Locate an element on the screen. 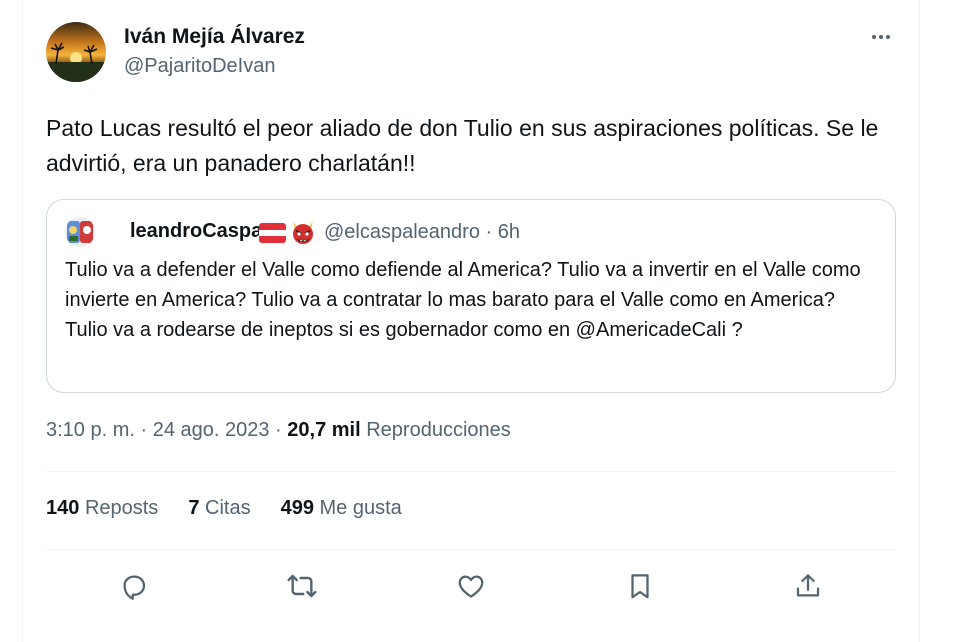 The image size is (965, 642). reply-button is located at coordinates (134, 586).